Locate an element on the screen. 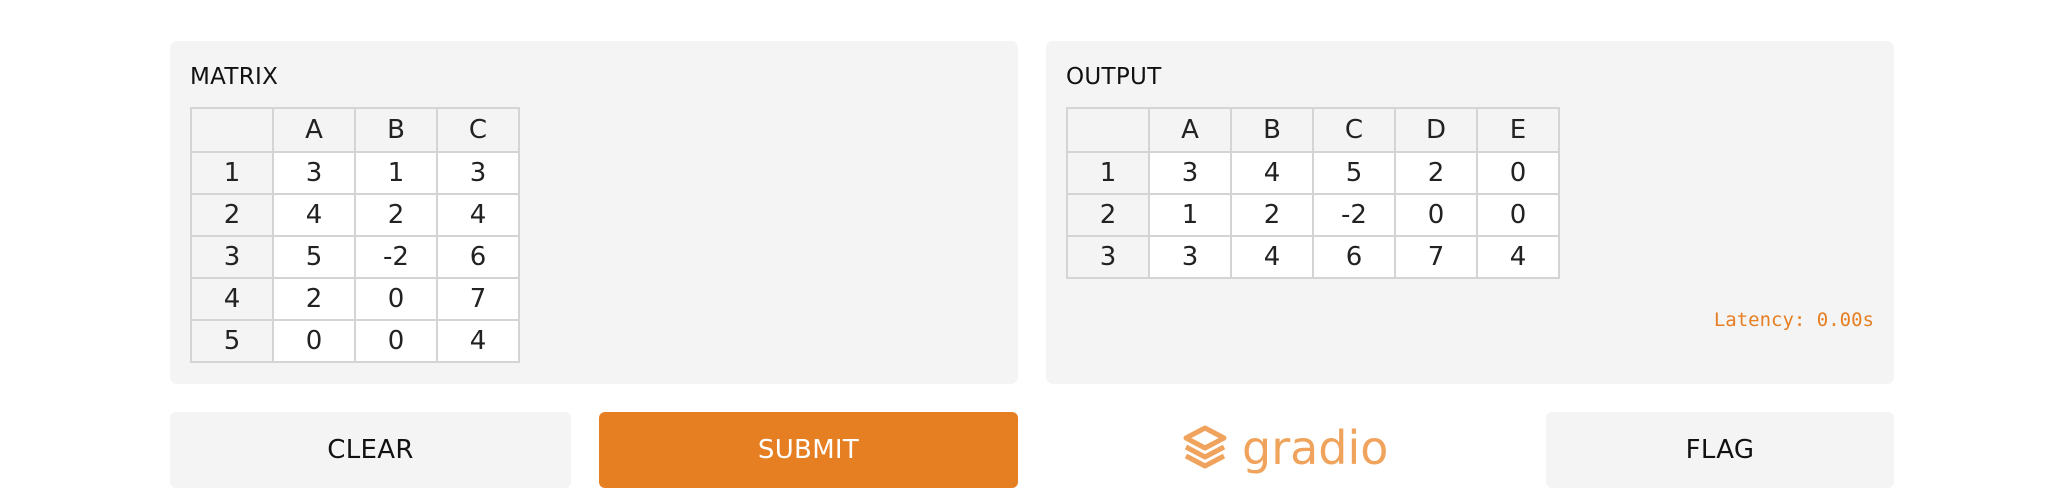  matrix-input-table: ABC 1 3 1 3 2 4 2 4 3 5 -2 6 4 2 0 7 5 0 0 4 is located at coordinates (355, 235).